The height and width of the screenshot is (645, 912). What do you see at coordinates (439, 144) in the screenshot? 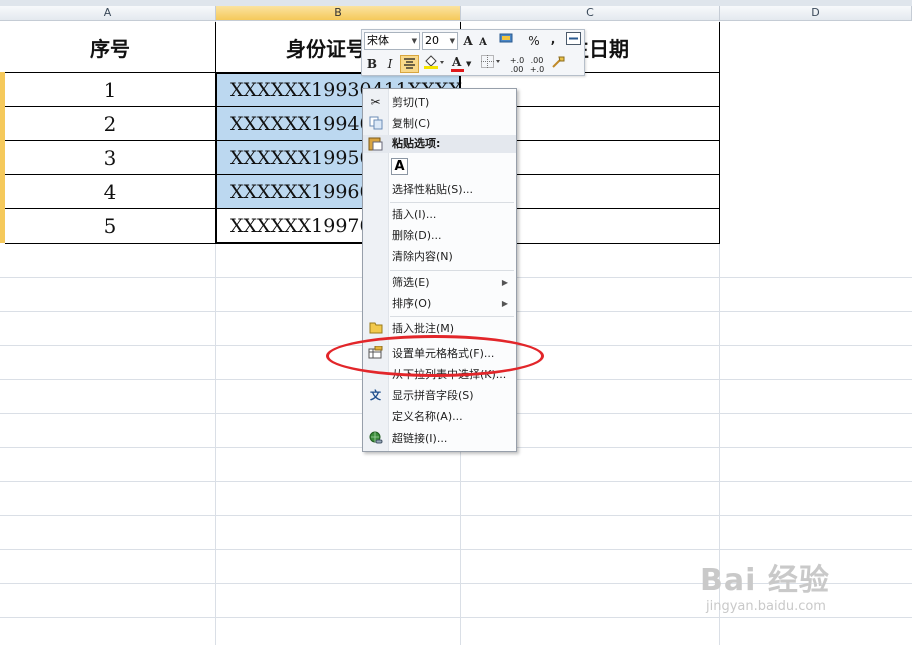
I see `paste-options-header: 粘贴选项:` at bounding box center [439, 144].